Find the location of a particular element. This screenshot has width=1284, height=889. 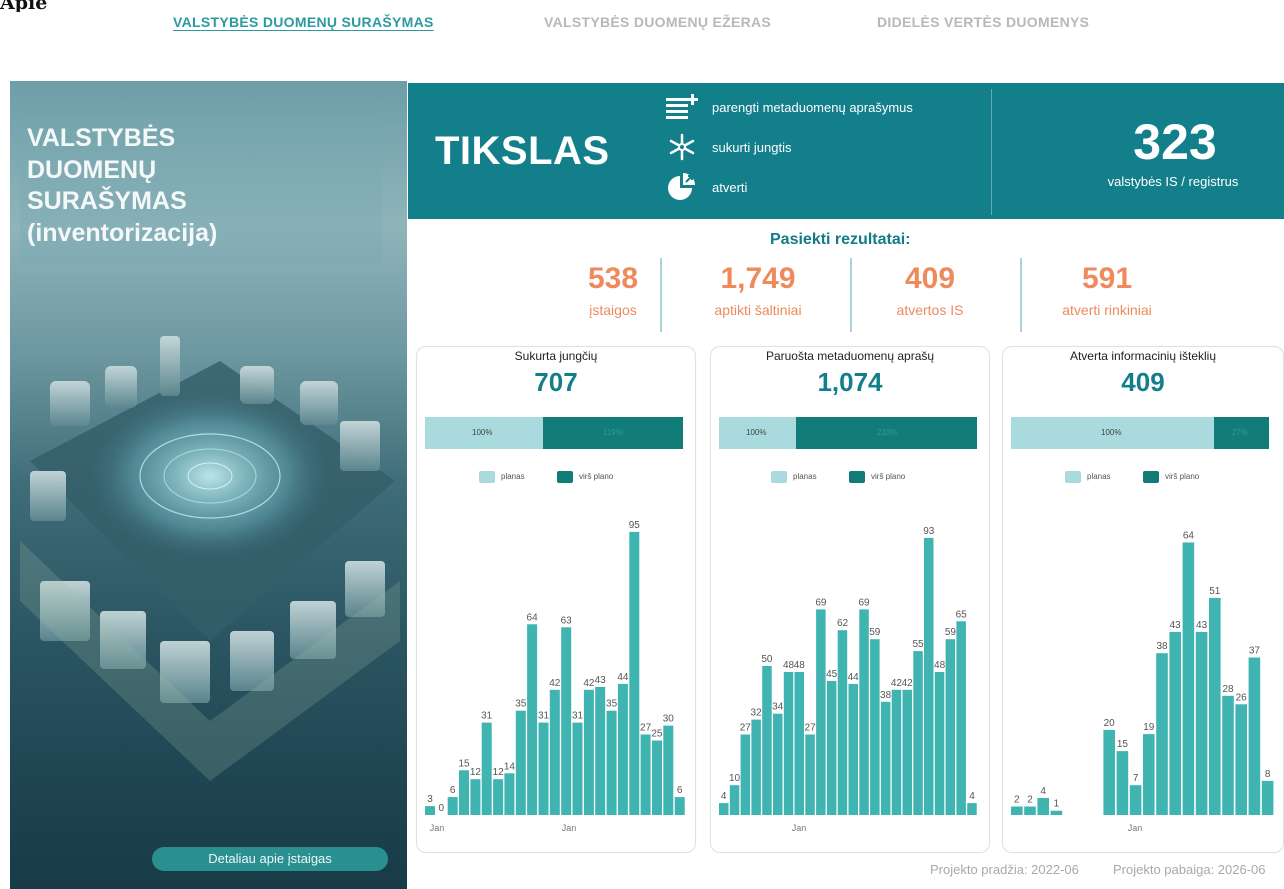

page-heading-cropped: Apie is located at coordinates (24, 6).